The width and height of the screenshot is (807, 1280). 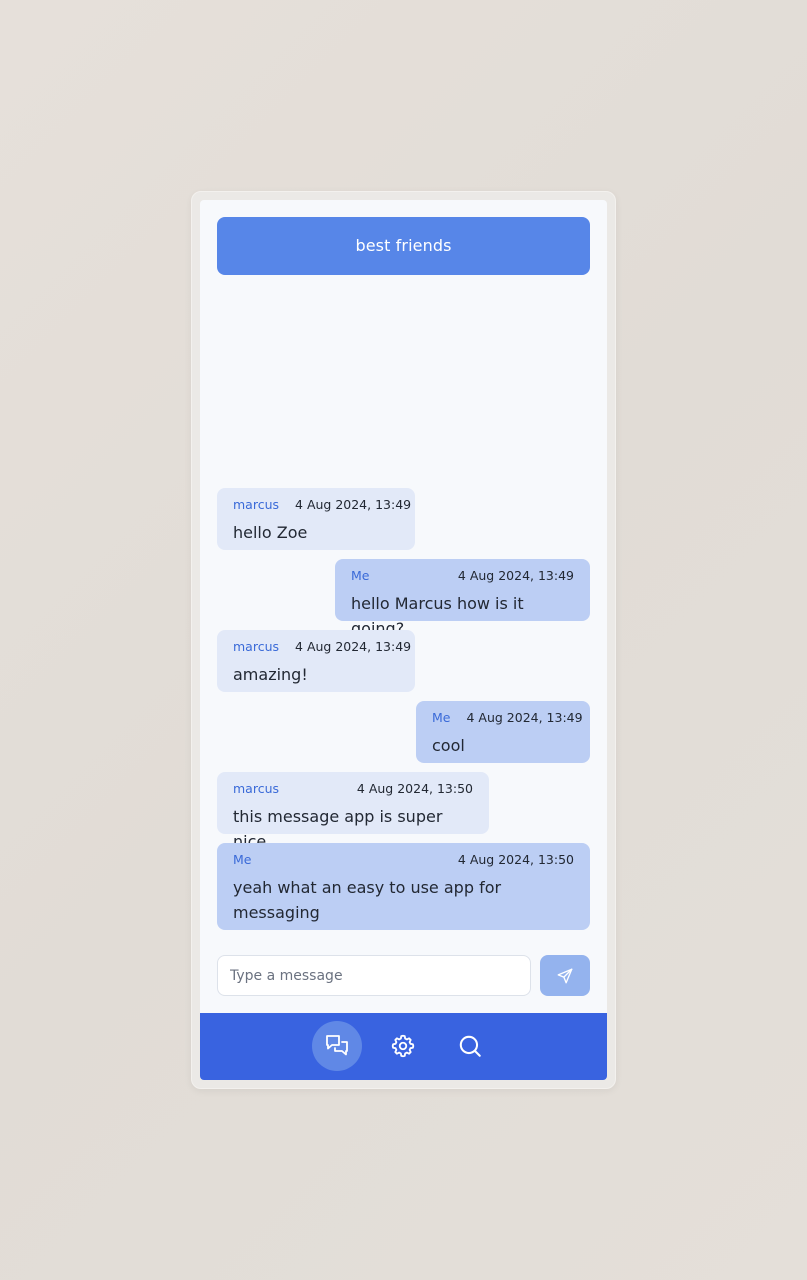 I want to click on message-bubble: marcus 4 Aug 2024, 13:49 hello Zoe, so click(x=316, y=519).